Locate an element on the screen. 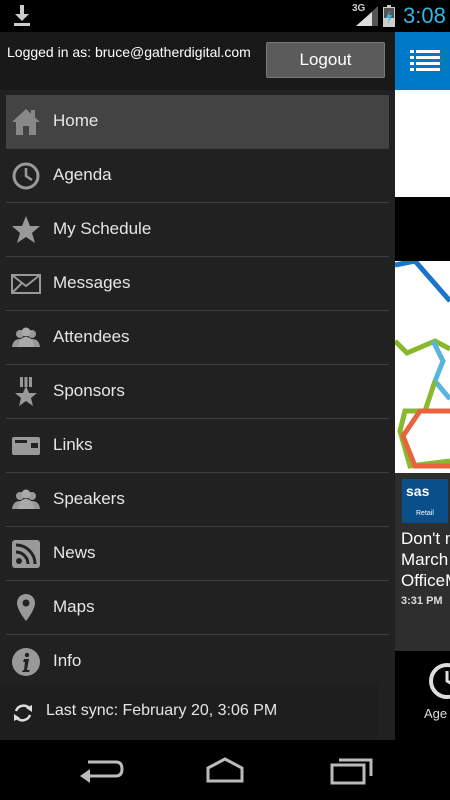 This screenshot has width=450, height=800. menu-item-news: News is located at coordinates (197, 554).